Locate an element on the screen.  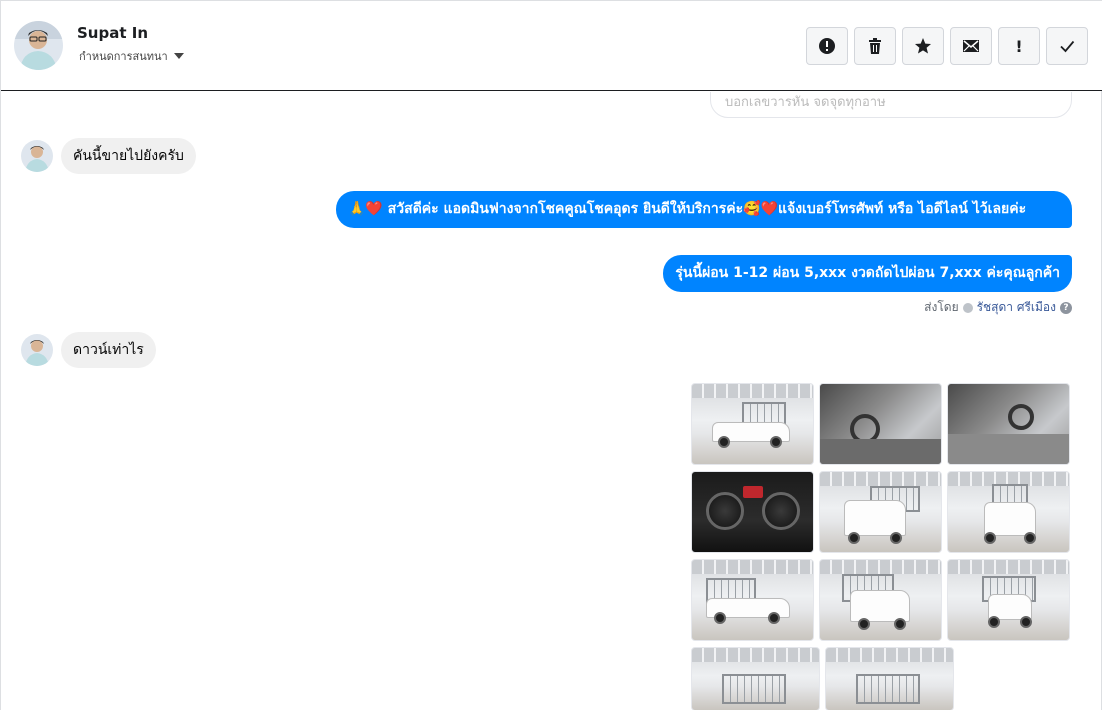
exclamation-icon: ! is located at coordinates (1019, 46).